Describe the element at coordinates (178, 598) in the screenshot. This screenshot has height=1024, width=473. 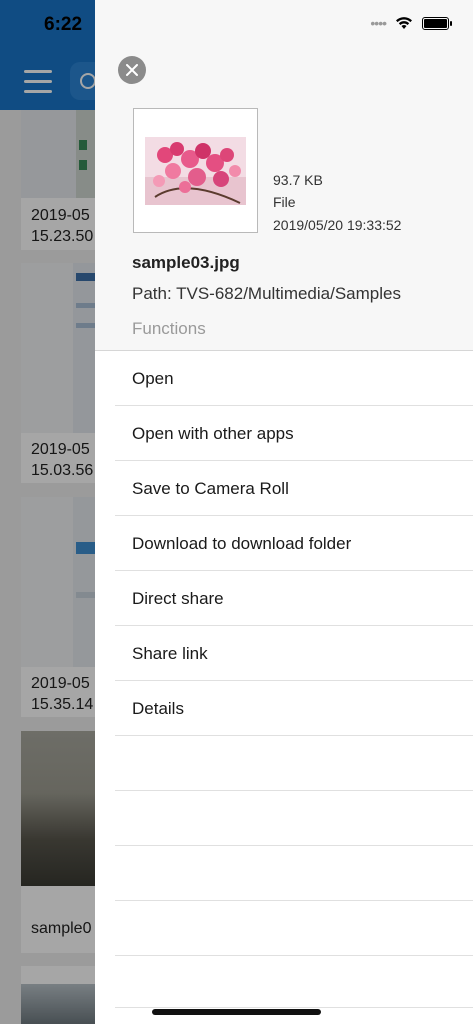
I see `menu-item-label: Direct share` at that location.